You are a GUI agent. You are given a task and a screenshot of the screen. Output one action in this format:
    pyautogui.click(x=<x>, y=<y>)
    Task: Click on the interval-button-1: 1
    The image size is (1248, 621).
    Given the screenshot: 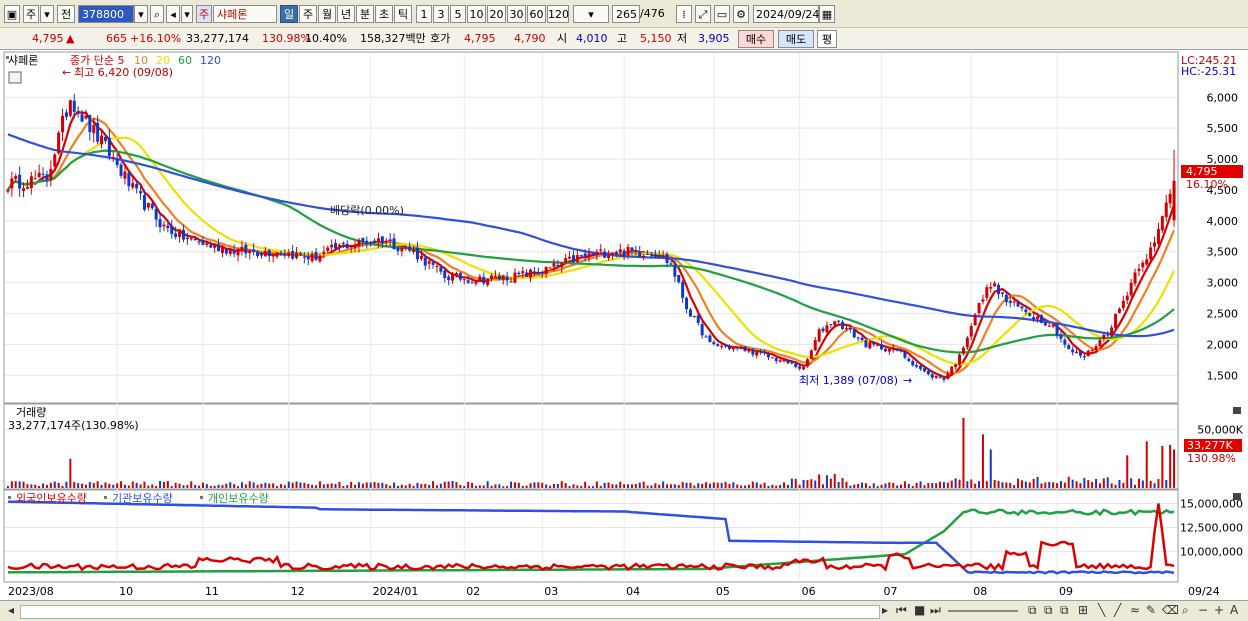 What is the action you would take?
    pyautogui.click(x=424, y=14)
    